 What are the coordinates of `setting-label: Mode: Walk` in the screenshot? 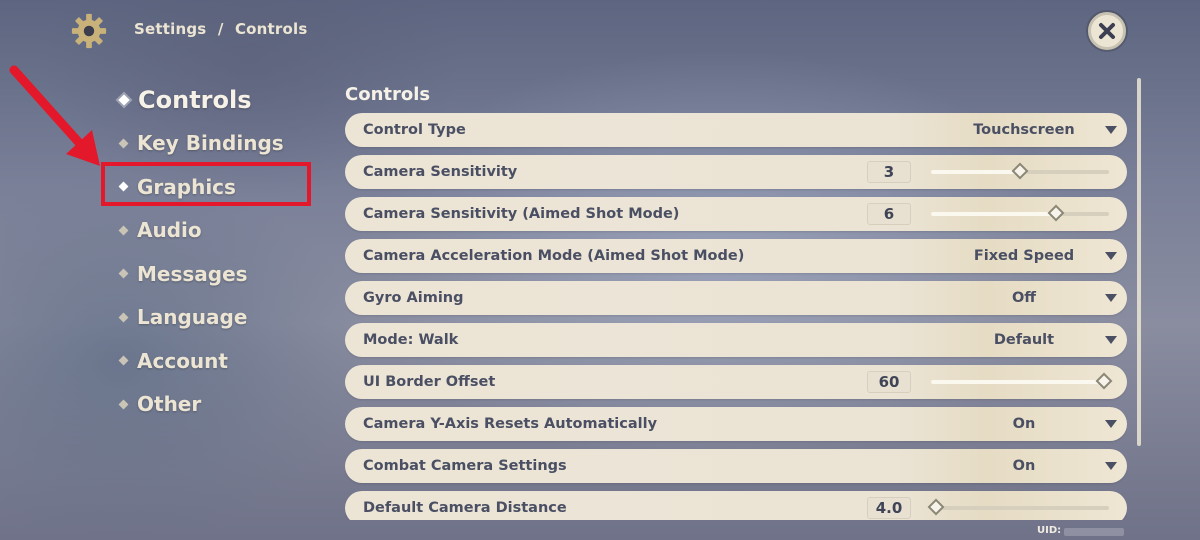 It's located at (411, 340).